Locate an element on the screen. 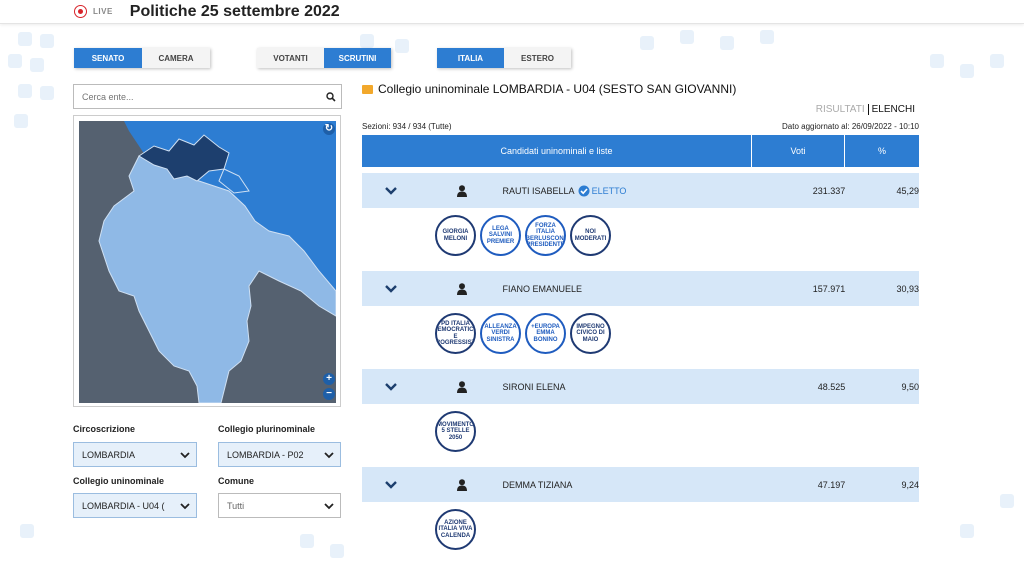  party-logo: FORZA ITALIA BERLUSCONI PRESIDENTE is located at coordinates (545, 235).